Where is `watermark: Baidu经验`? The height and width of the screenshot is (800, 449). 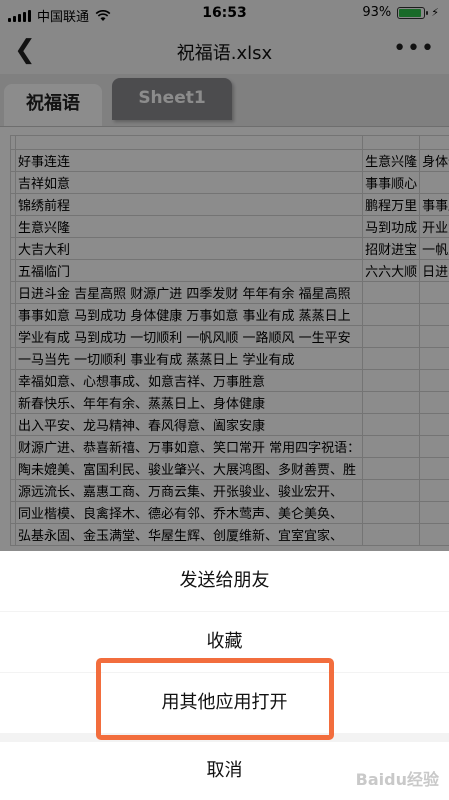
watermark: Baidu经验 is located at coordinates (397, 779).